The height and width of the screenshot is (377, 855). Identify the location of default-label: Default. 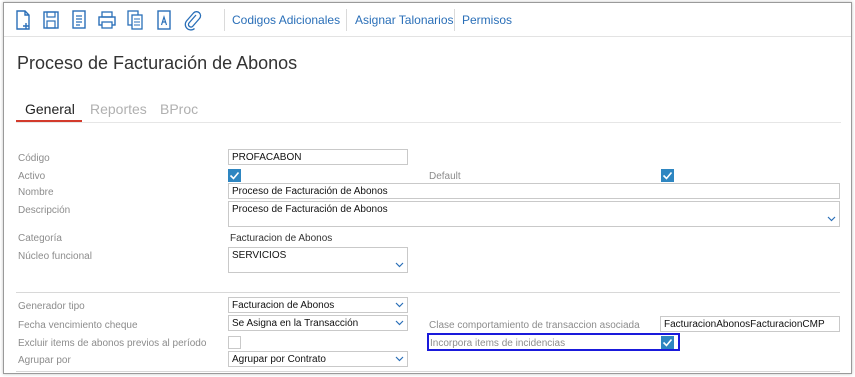
(445, 176).